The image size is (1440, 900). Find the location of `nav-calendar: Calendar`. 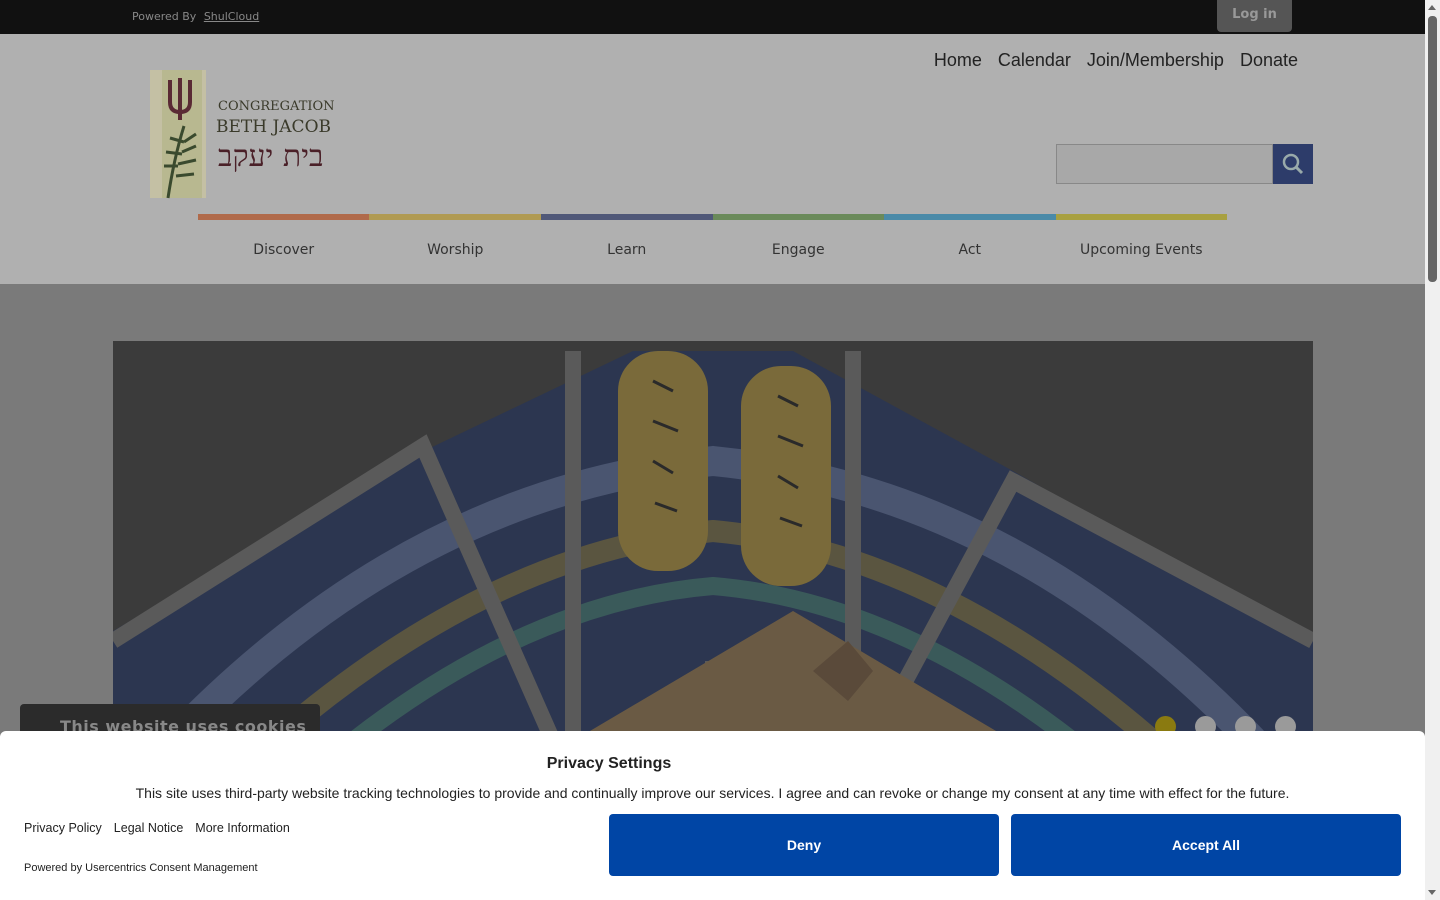

nav-calendar: Calendar is located at coordinates (1034, 60).